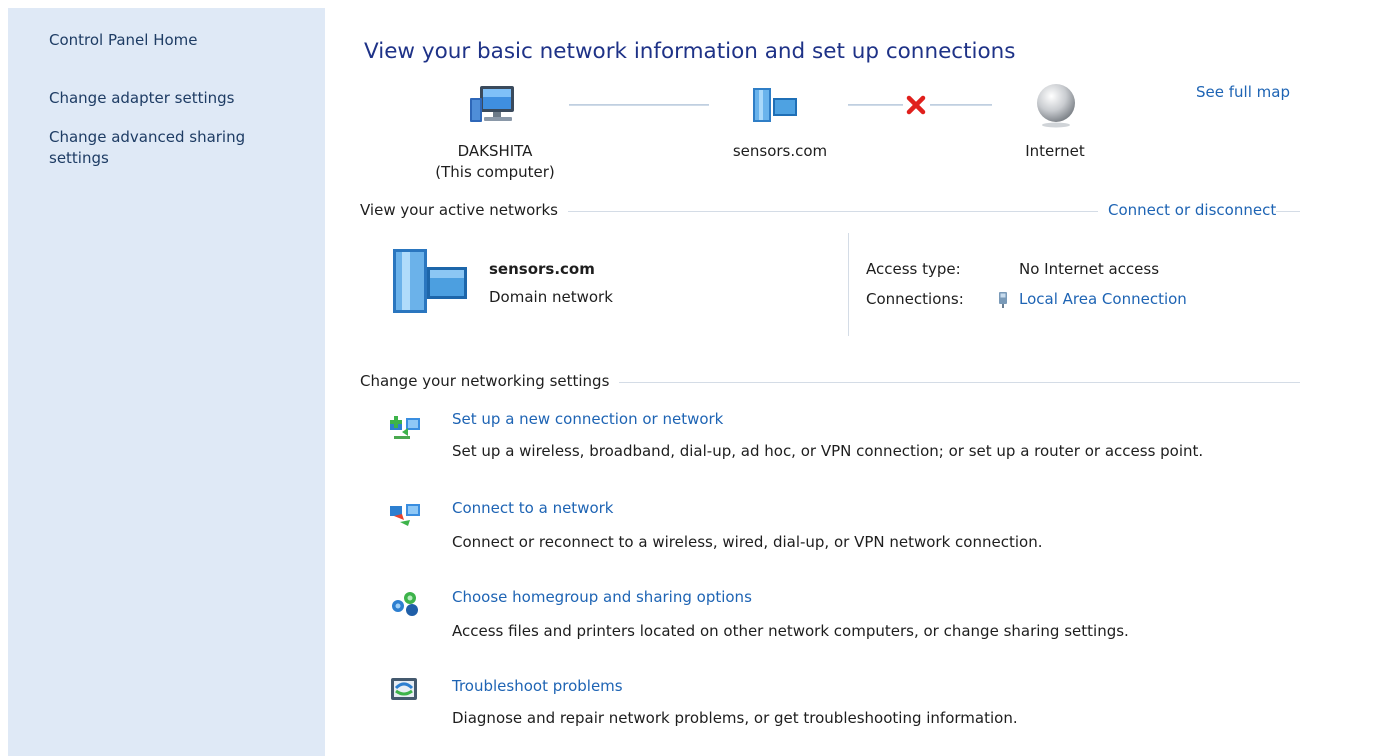  I want to click on homegroup-sharing-link: Choose homegroup and sharing options, so click(602, 597).